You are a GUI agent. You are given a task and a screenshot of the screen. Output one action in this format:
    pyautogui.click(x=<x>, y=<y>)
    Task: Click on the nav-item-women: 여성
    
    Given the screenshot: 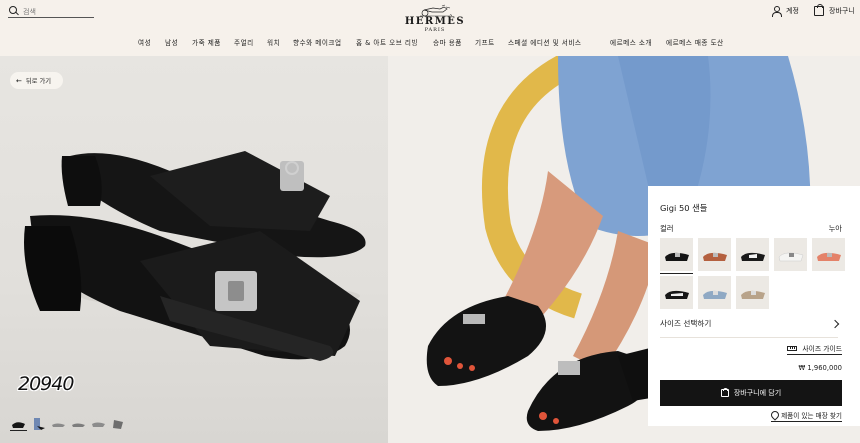 What is the action you would take?
    pyautogui.click(x=144, y=42)
    